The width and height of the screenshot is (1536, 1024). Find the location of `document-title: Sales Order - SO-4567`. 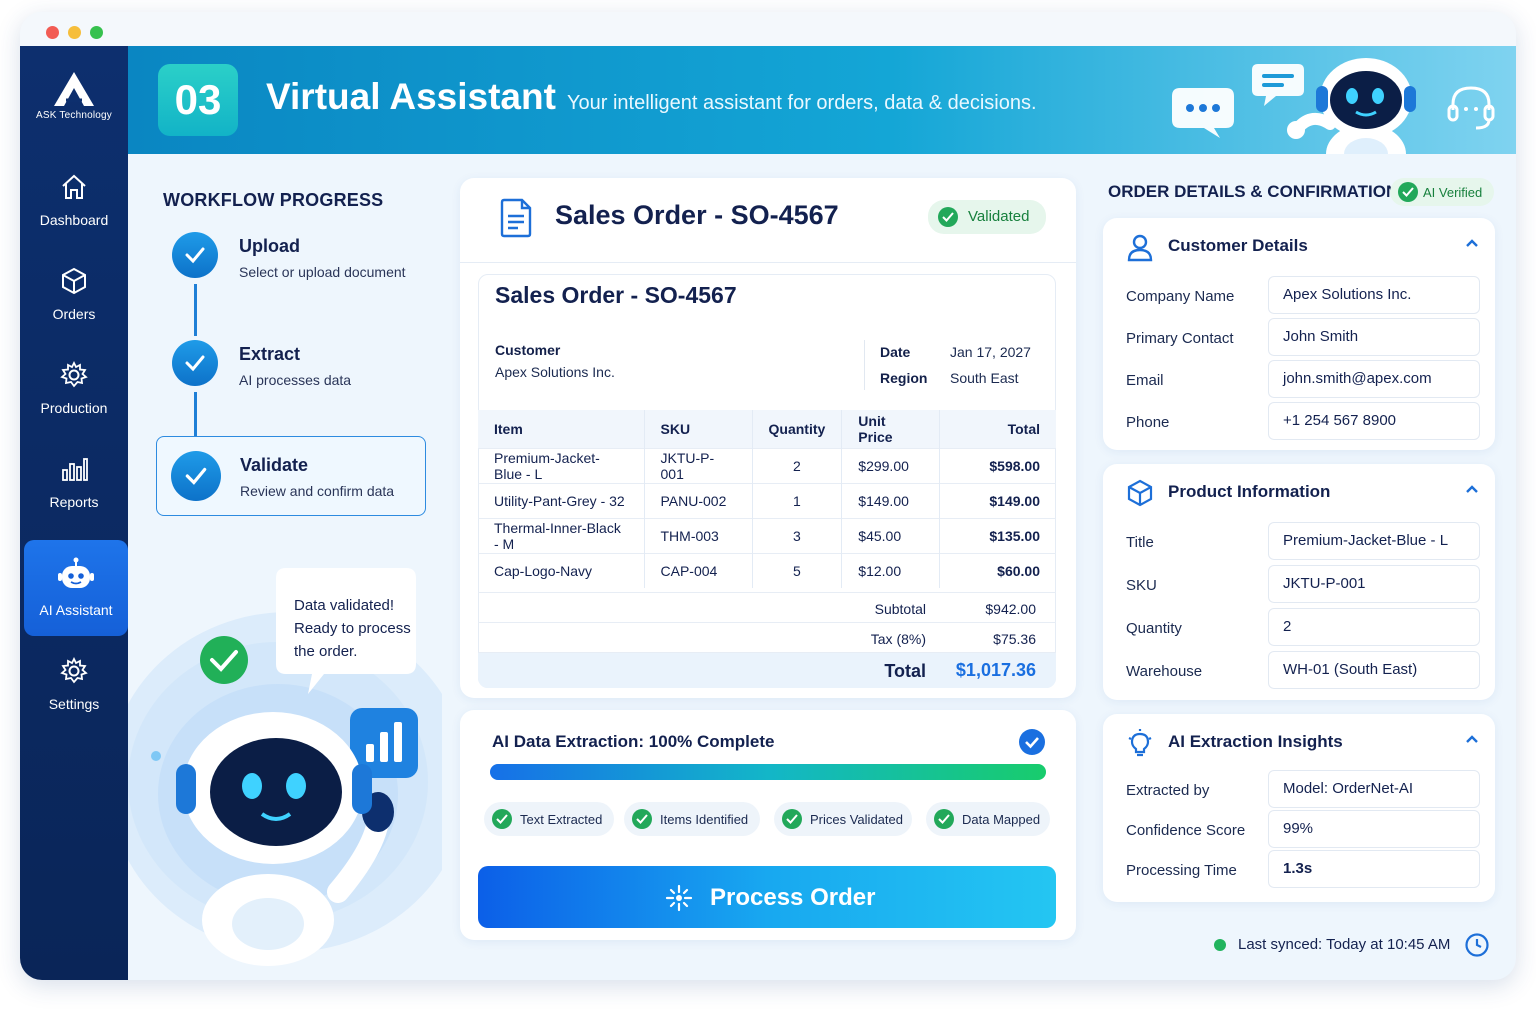

document-title: Sales Order - SO-4567 is located at coordinates (616, 295).